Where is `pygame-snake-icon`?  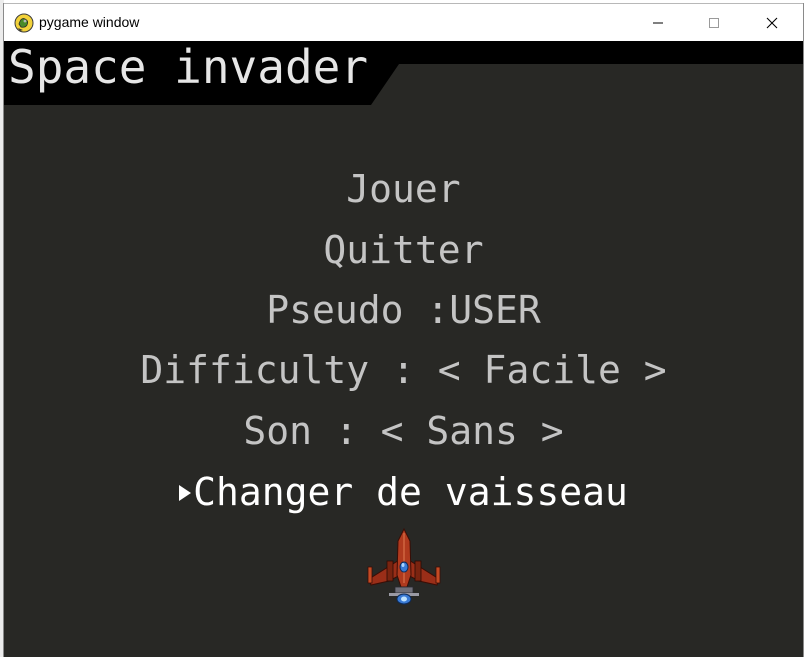
pygame-snake-icon is located at coordinates (24, 23).